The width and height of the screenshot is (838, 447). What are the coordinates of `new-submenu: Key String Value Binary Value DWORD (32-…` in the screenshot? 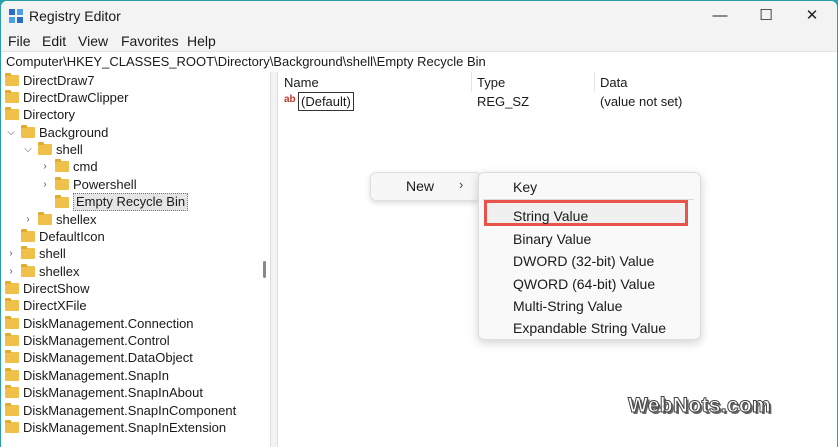 It's located at (589, 256).